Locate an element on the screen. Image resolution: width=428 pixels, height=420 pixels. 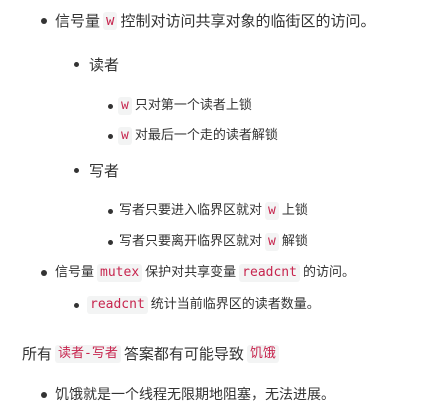
inline-code: 饥饿 is located at coordinates (262, 354).